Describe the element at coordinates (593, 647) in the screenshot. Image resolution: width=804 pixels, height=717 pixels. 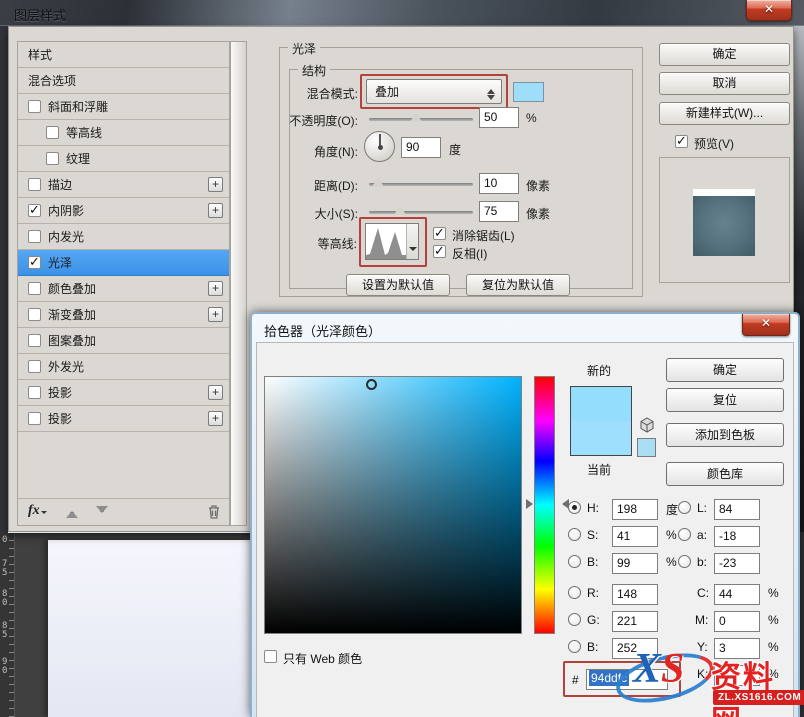
I see `b2-label: B:` at that location.